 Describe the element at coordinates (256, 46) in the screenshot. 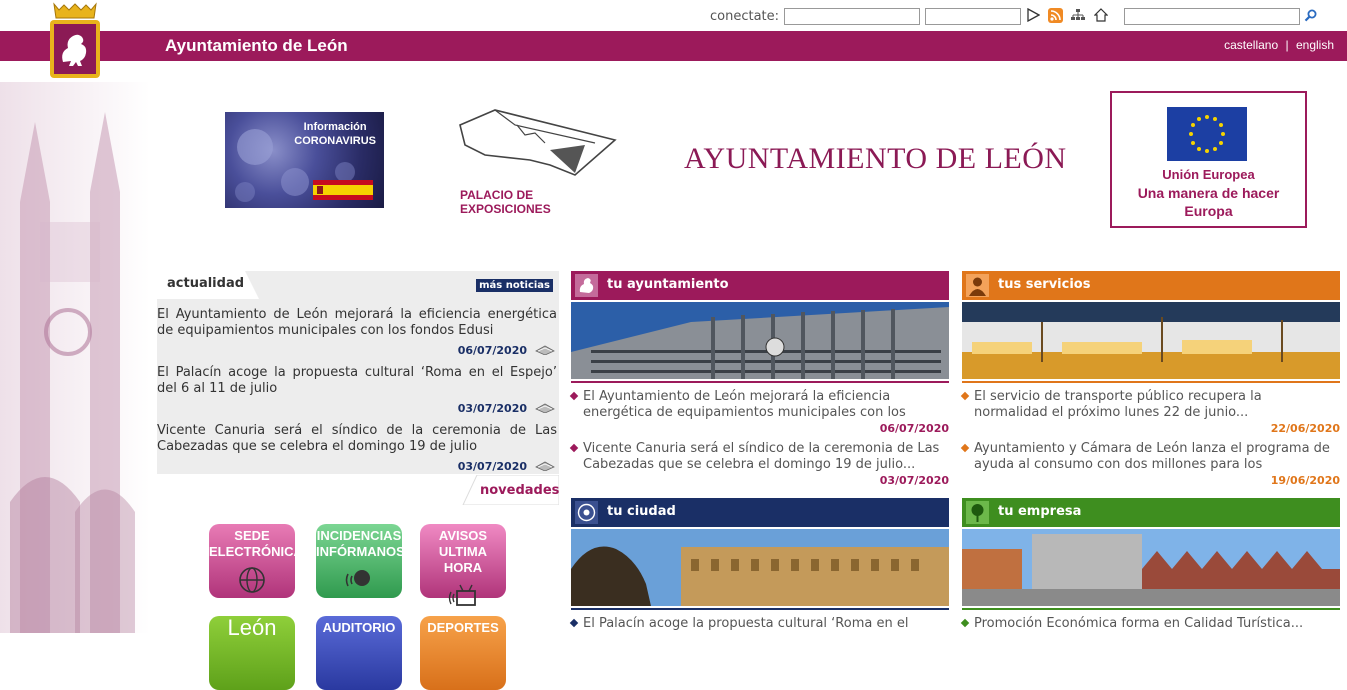

I see `site-title: Ayuntamiento de León` at that location.